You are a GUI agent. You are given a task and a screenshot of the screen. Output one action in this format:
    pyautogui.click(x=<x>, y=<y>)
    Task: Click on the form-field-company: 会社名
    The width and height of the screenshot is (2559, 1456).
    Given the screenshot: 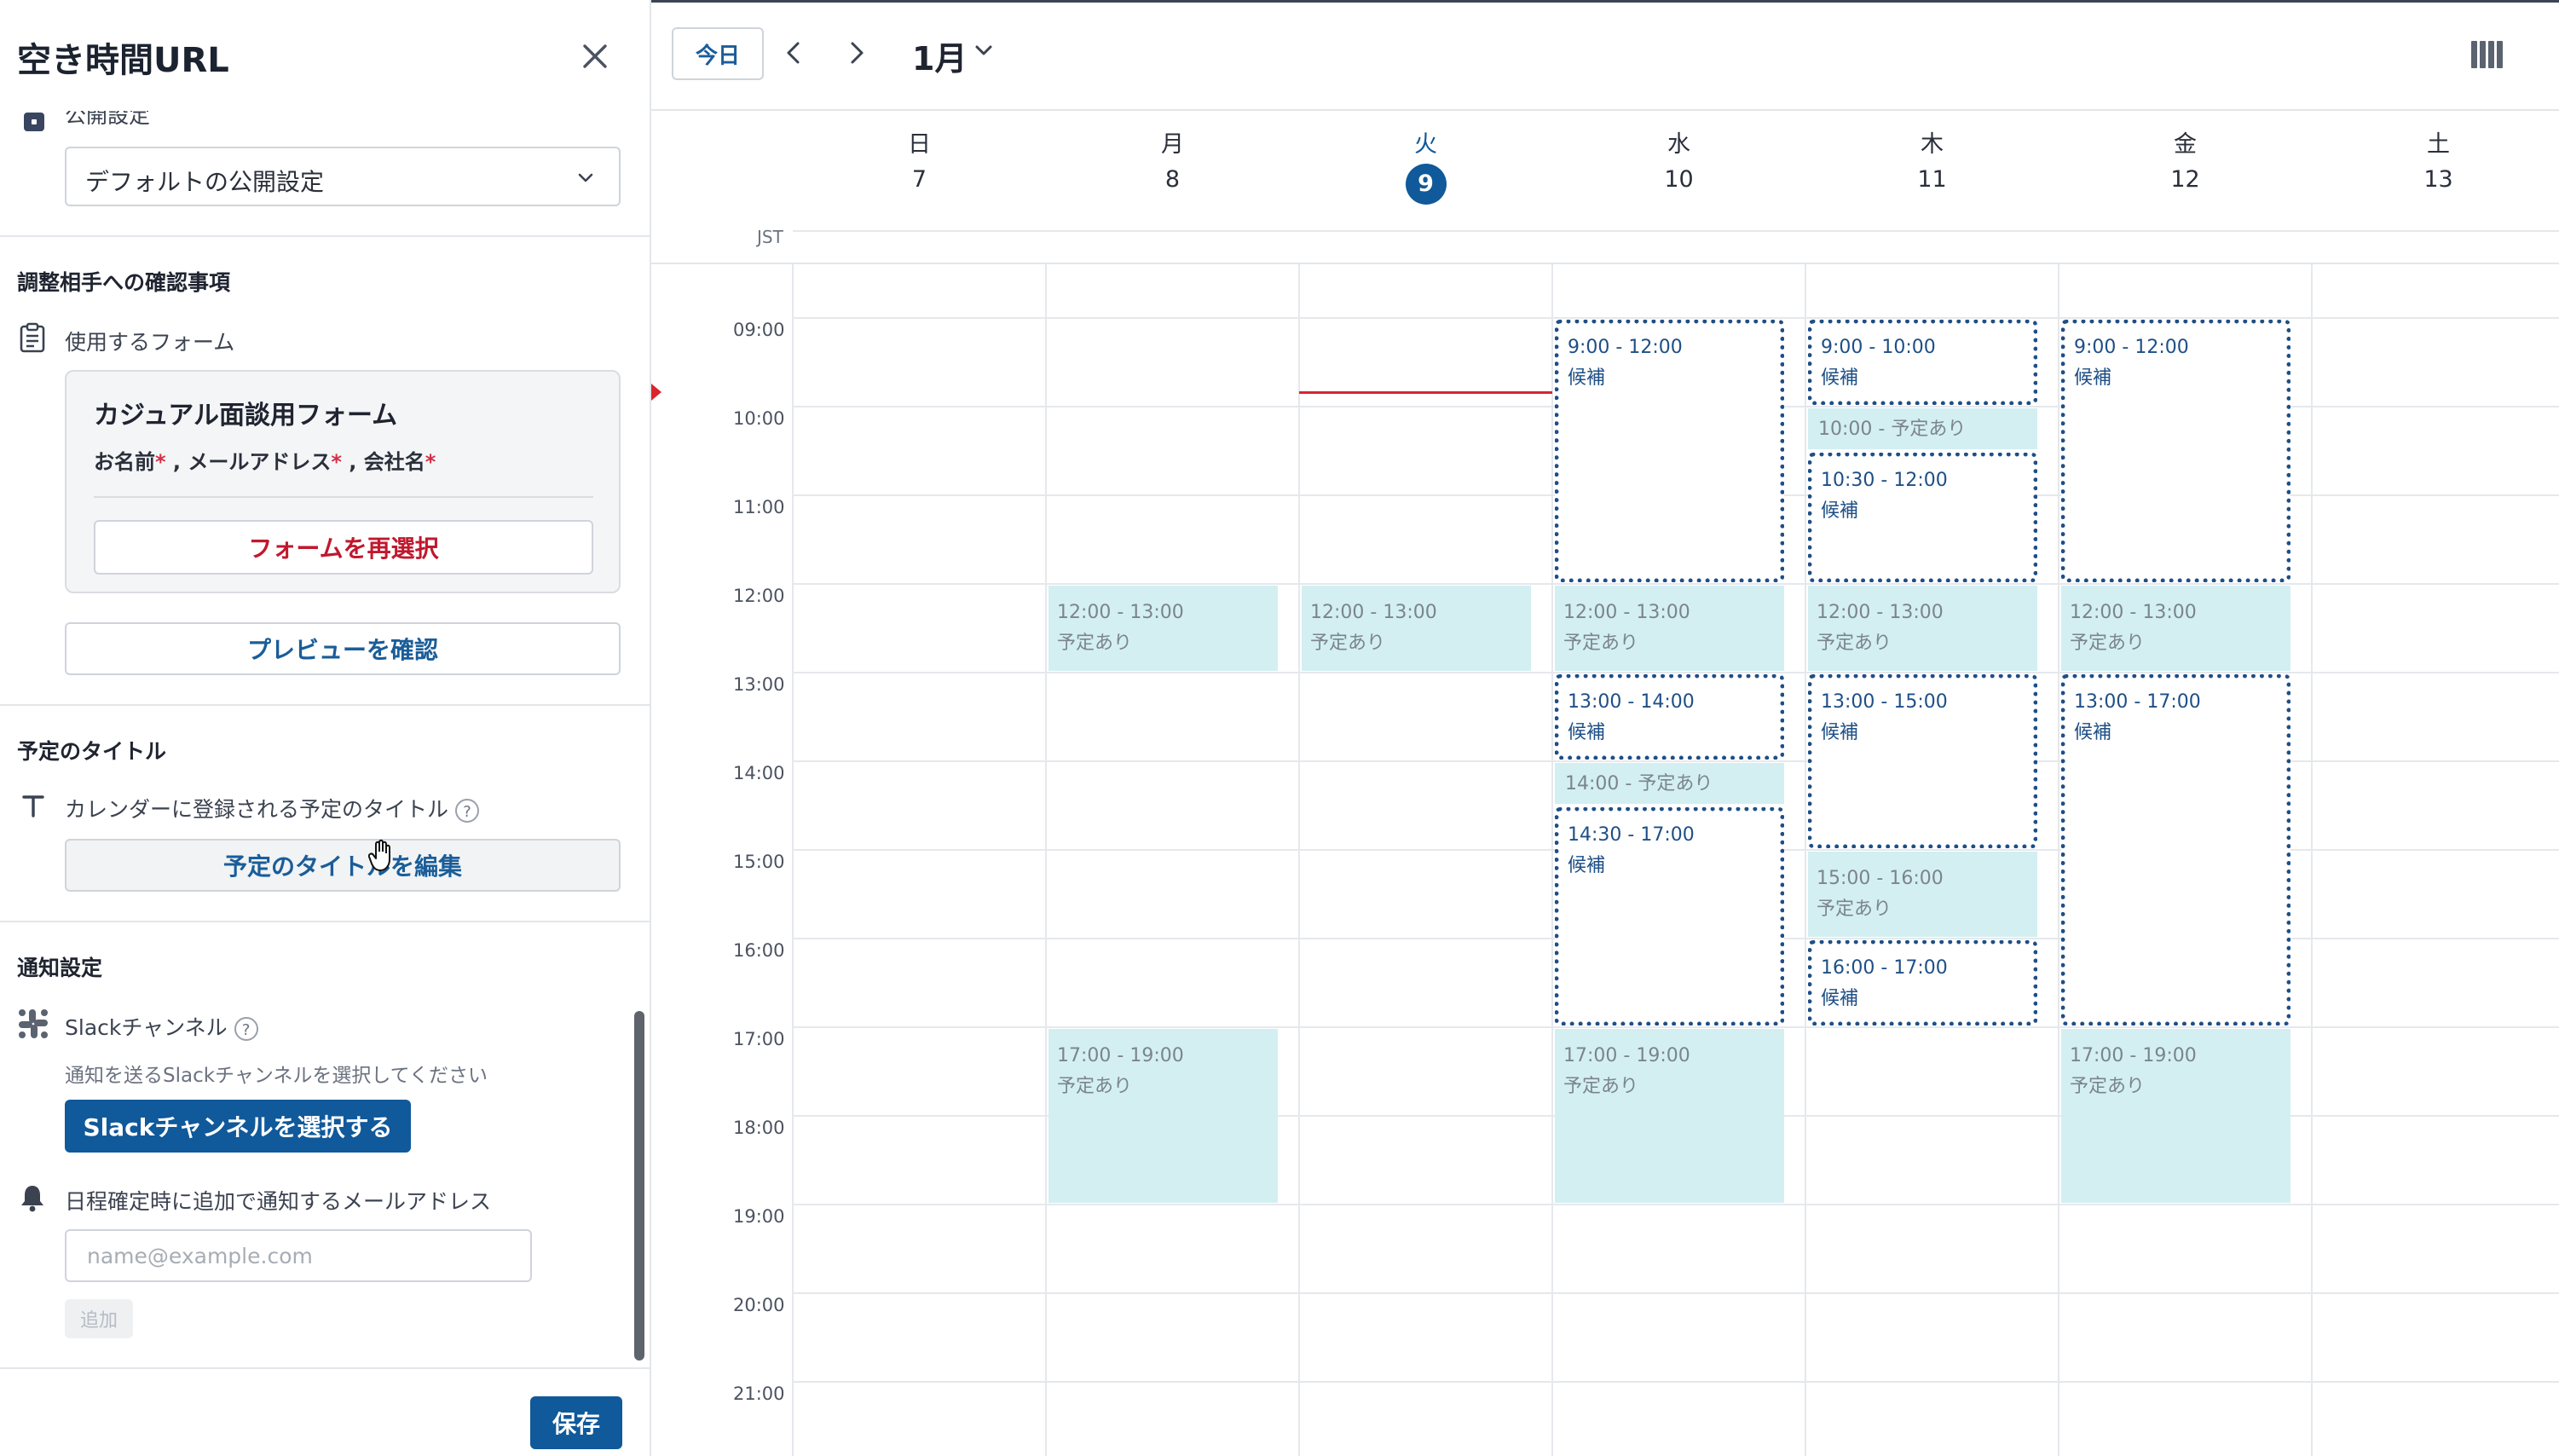 What is the action you would take?
    pyautogui.click(x=394, y=462)
    